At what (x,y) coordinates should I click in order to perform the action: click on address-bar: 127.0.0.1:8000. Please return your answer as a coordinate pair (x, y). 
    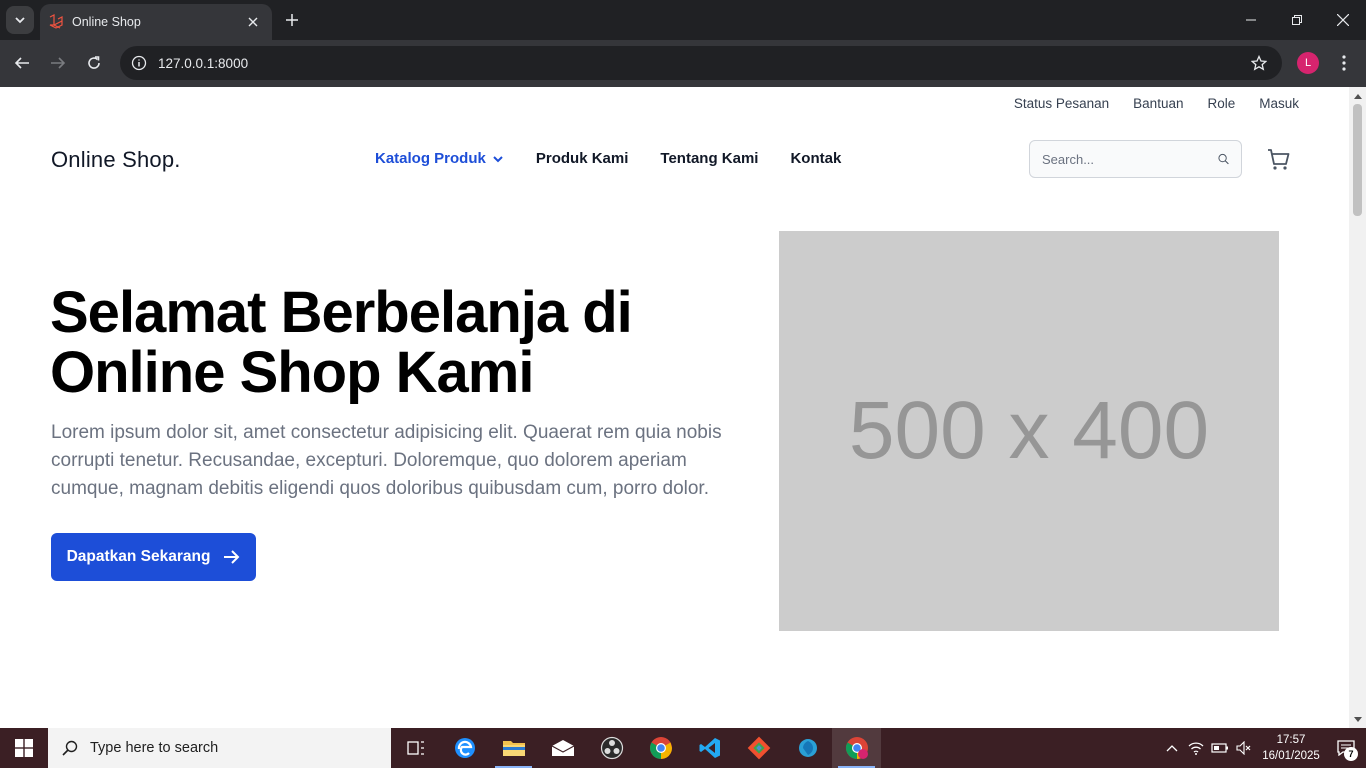
    Looking at the image, I should click on (701, 63).